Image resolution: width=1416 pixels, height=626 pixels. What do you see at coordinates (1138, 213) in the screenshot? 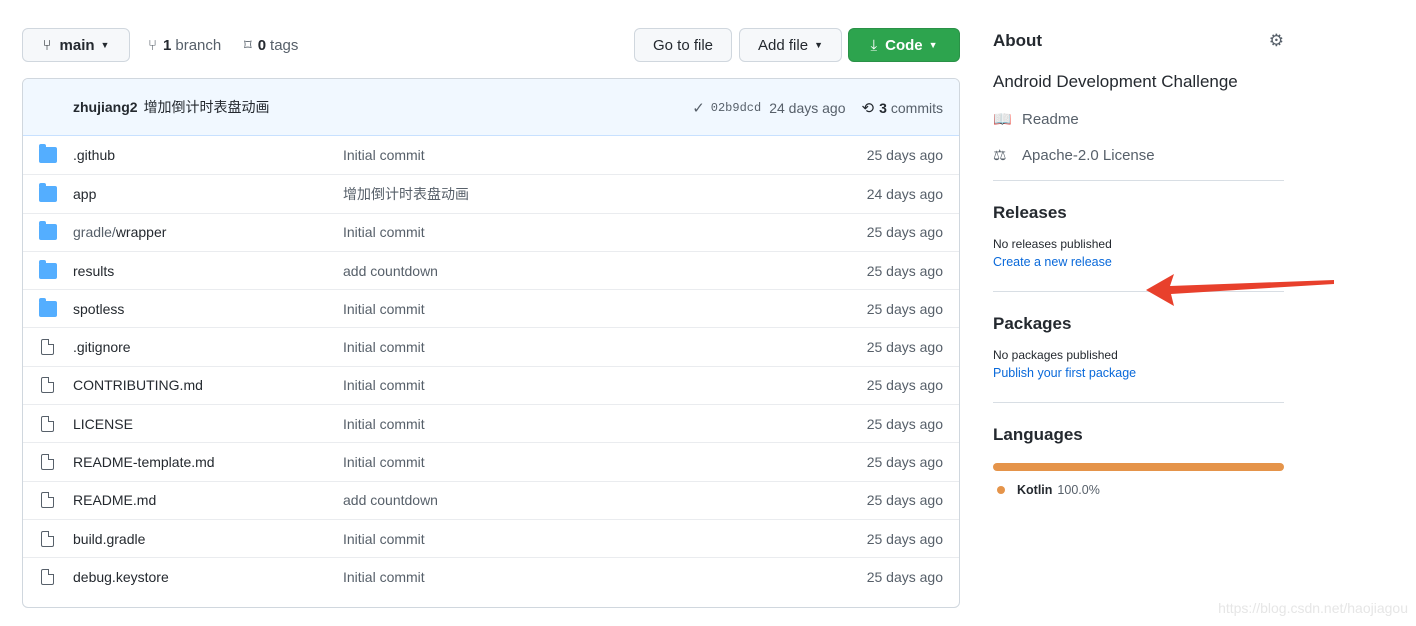
I see `releases-title: Releases` at bounding box center [1138, 213].